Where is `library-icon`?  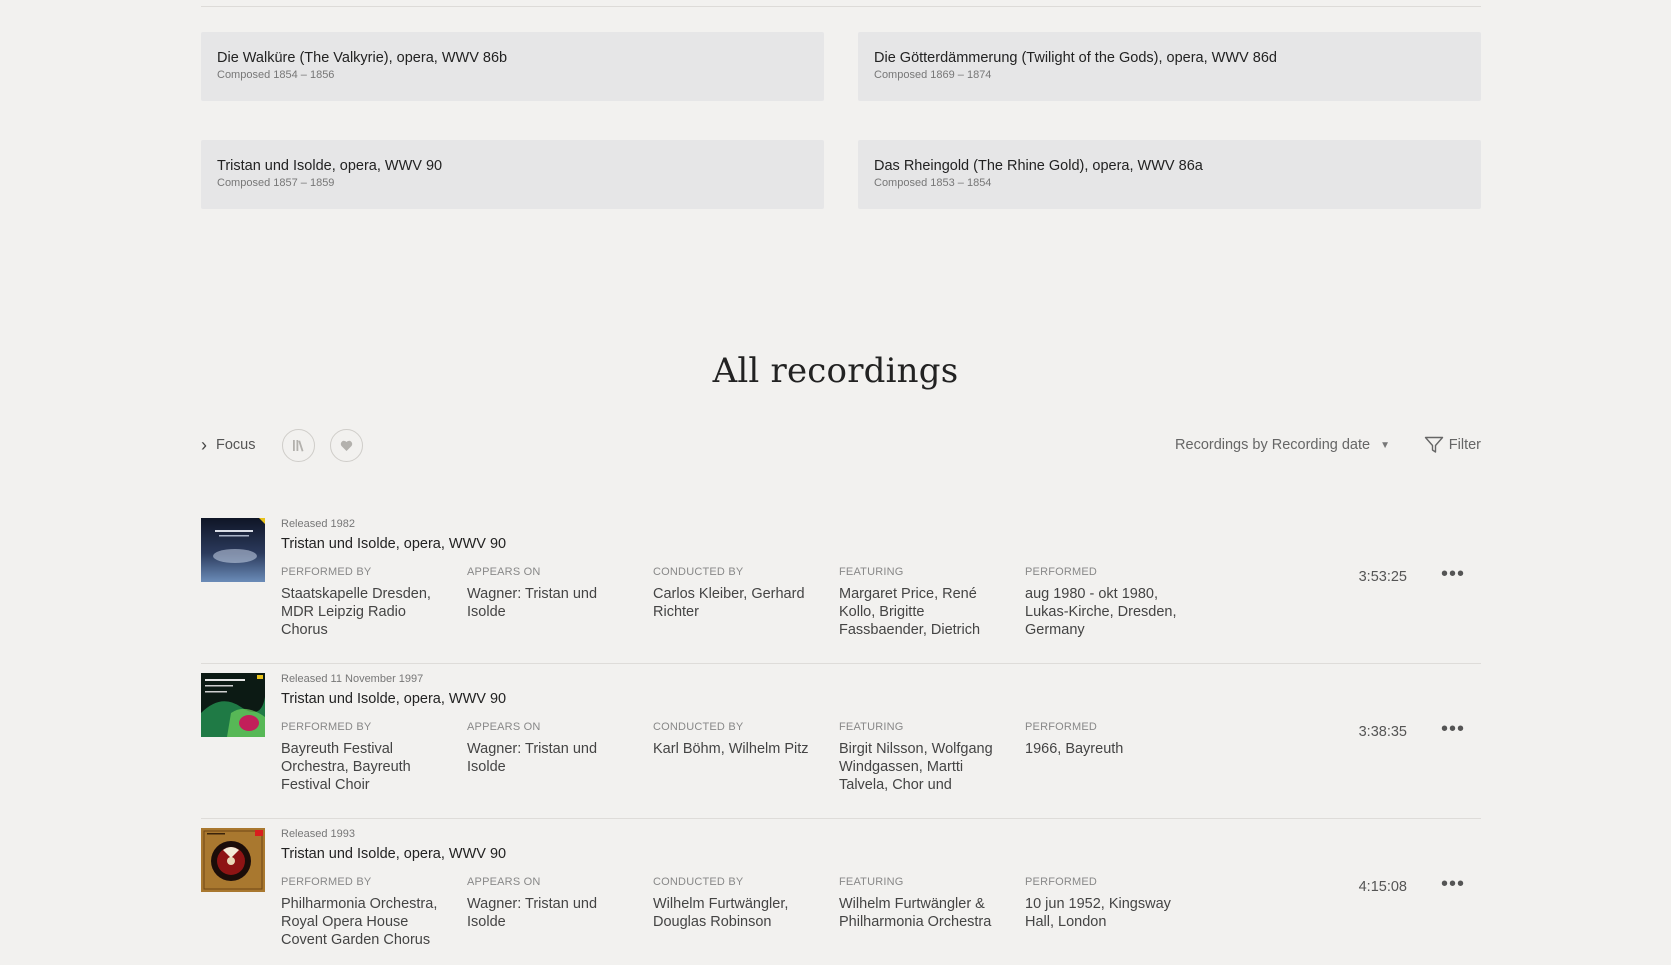 library-icon is located at coordinates (298, 446).